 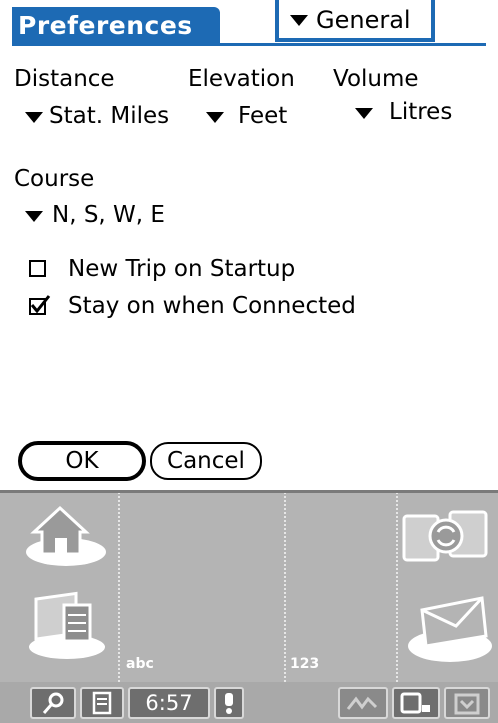 What do you see at coordinates (249, 44) in the screenshot?
I see `title-rule` at bounding box center [249, 44].